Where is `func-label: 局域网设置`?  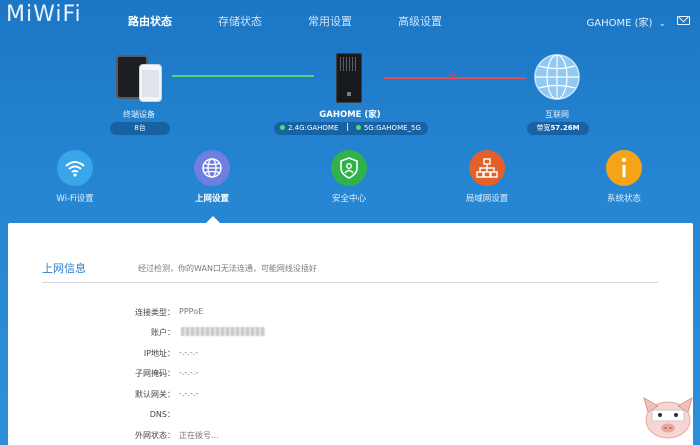
func-label: 局域网设置 is located at coordinates (487, 199).